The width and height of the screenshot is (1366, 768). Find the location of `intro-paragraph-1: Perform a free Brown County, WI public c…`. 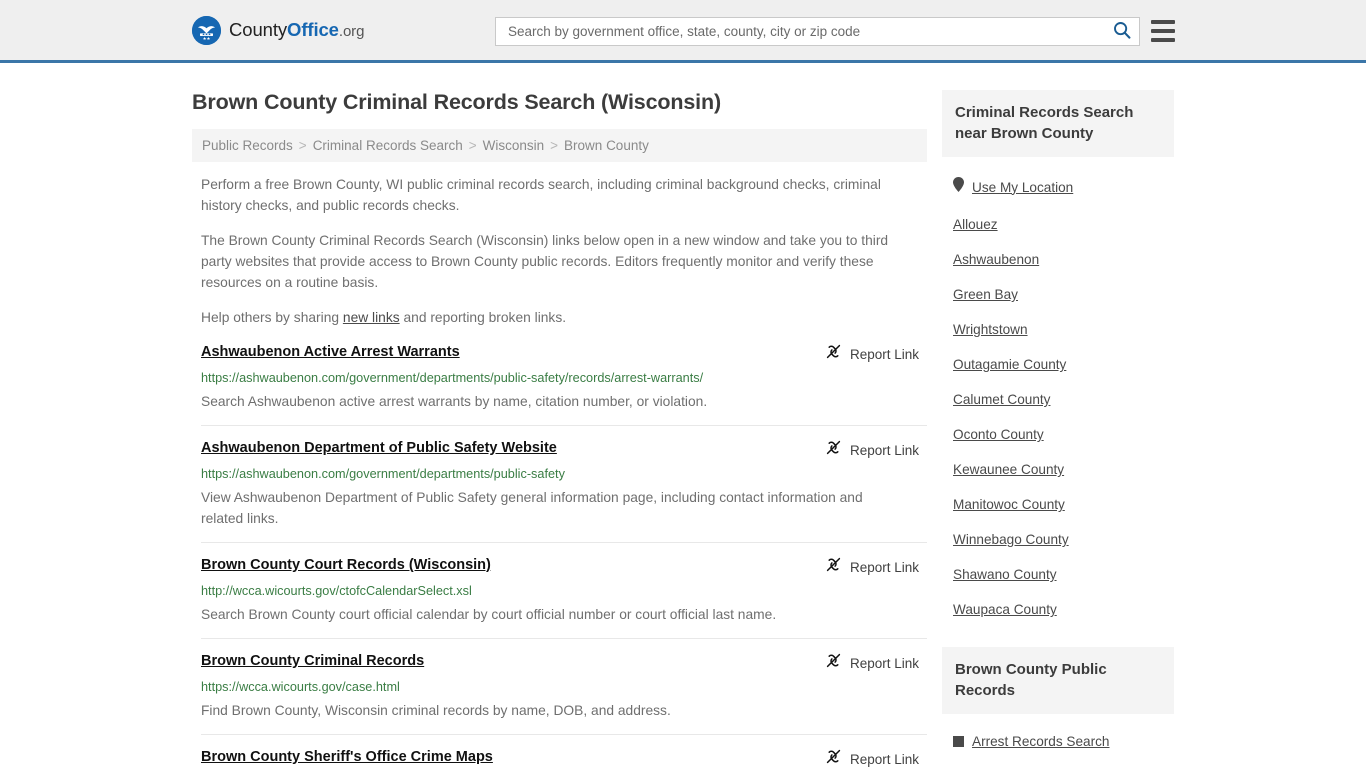

intro-paragraph-1: Perform a free Brown County, WI public c… is located at coordinates (541, 195).